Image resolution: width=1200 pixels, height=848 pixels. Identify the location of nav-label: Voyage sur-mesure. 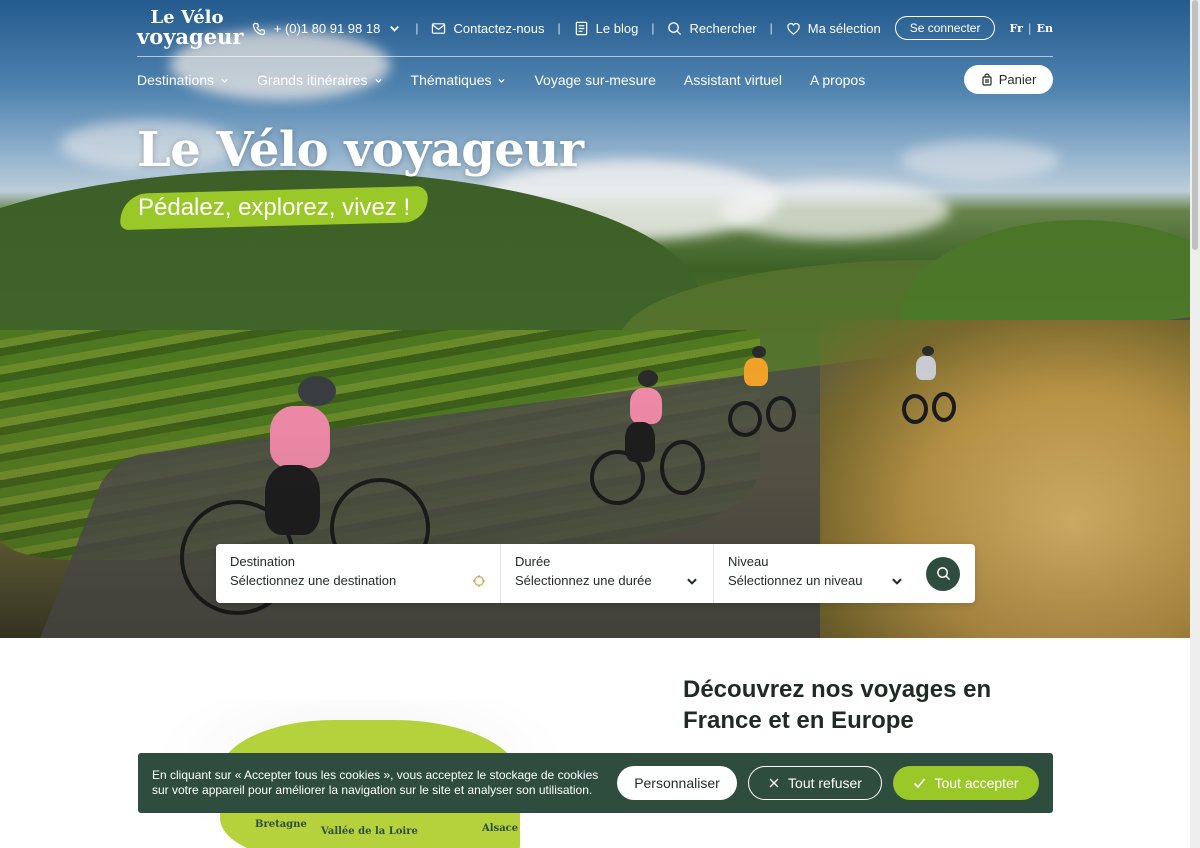
(595, 80).